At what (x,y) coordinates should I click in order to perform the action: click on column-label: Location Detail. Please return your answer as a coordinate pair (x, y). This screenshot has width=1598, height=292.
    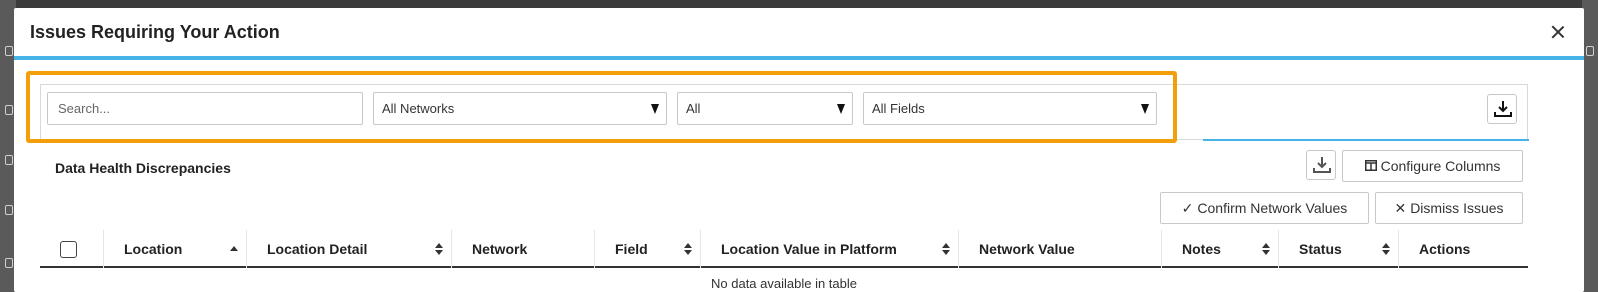
    Looking at the image, I should click on (317, 249).